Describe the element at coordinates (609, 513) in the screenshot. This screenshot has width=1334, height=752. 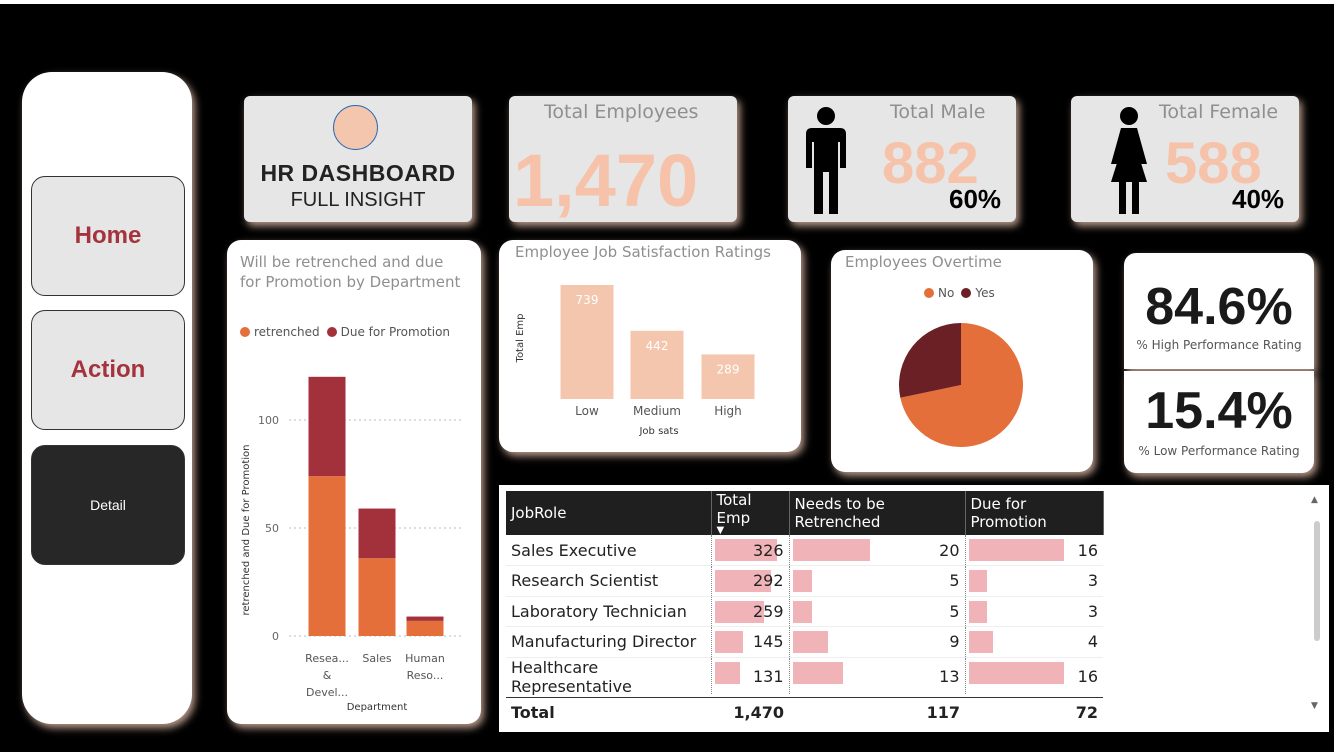
I see `column-header-jobrole: JobRole` at that location.